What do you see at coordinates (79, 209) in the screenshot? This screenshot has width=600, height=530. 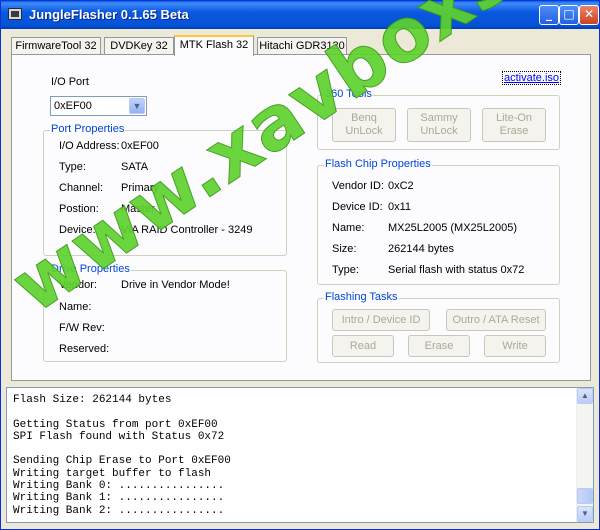 I see `position-label: Postion:` at bounding box center [79, 209].